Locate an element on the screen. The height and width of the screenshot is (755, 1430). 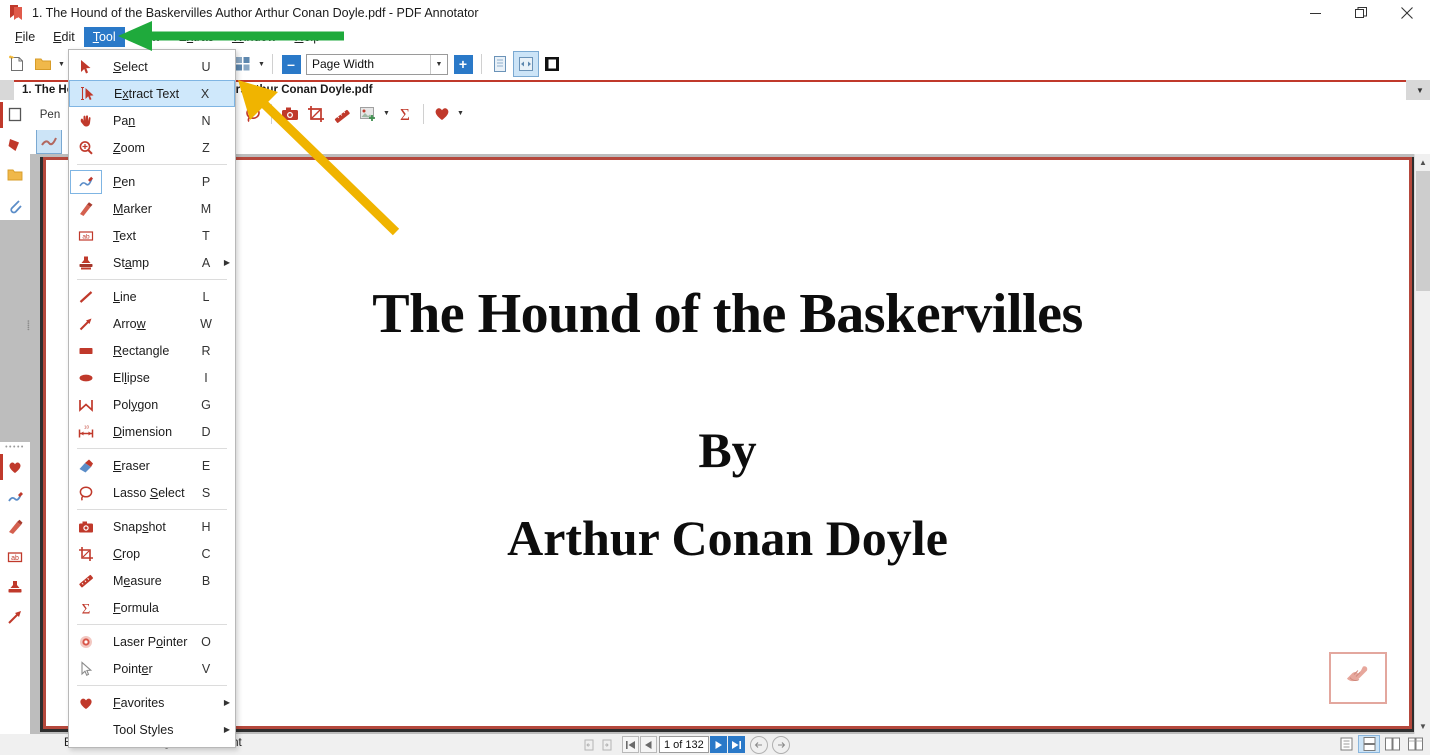
menu-item-measure: Measure B is located at coordinates (152, 580).